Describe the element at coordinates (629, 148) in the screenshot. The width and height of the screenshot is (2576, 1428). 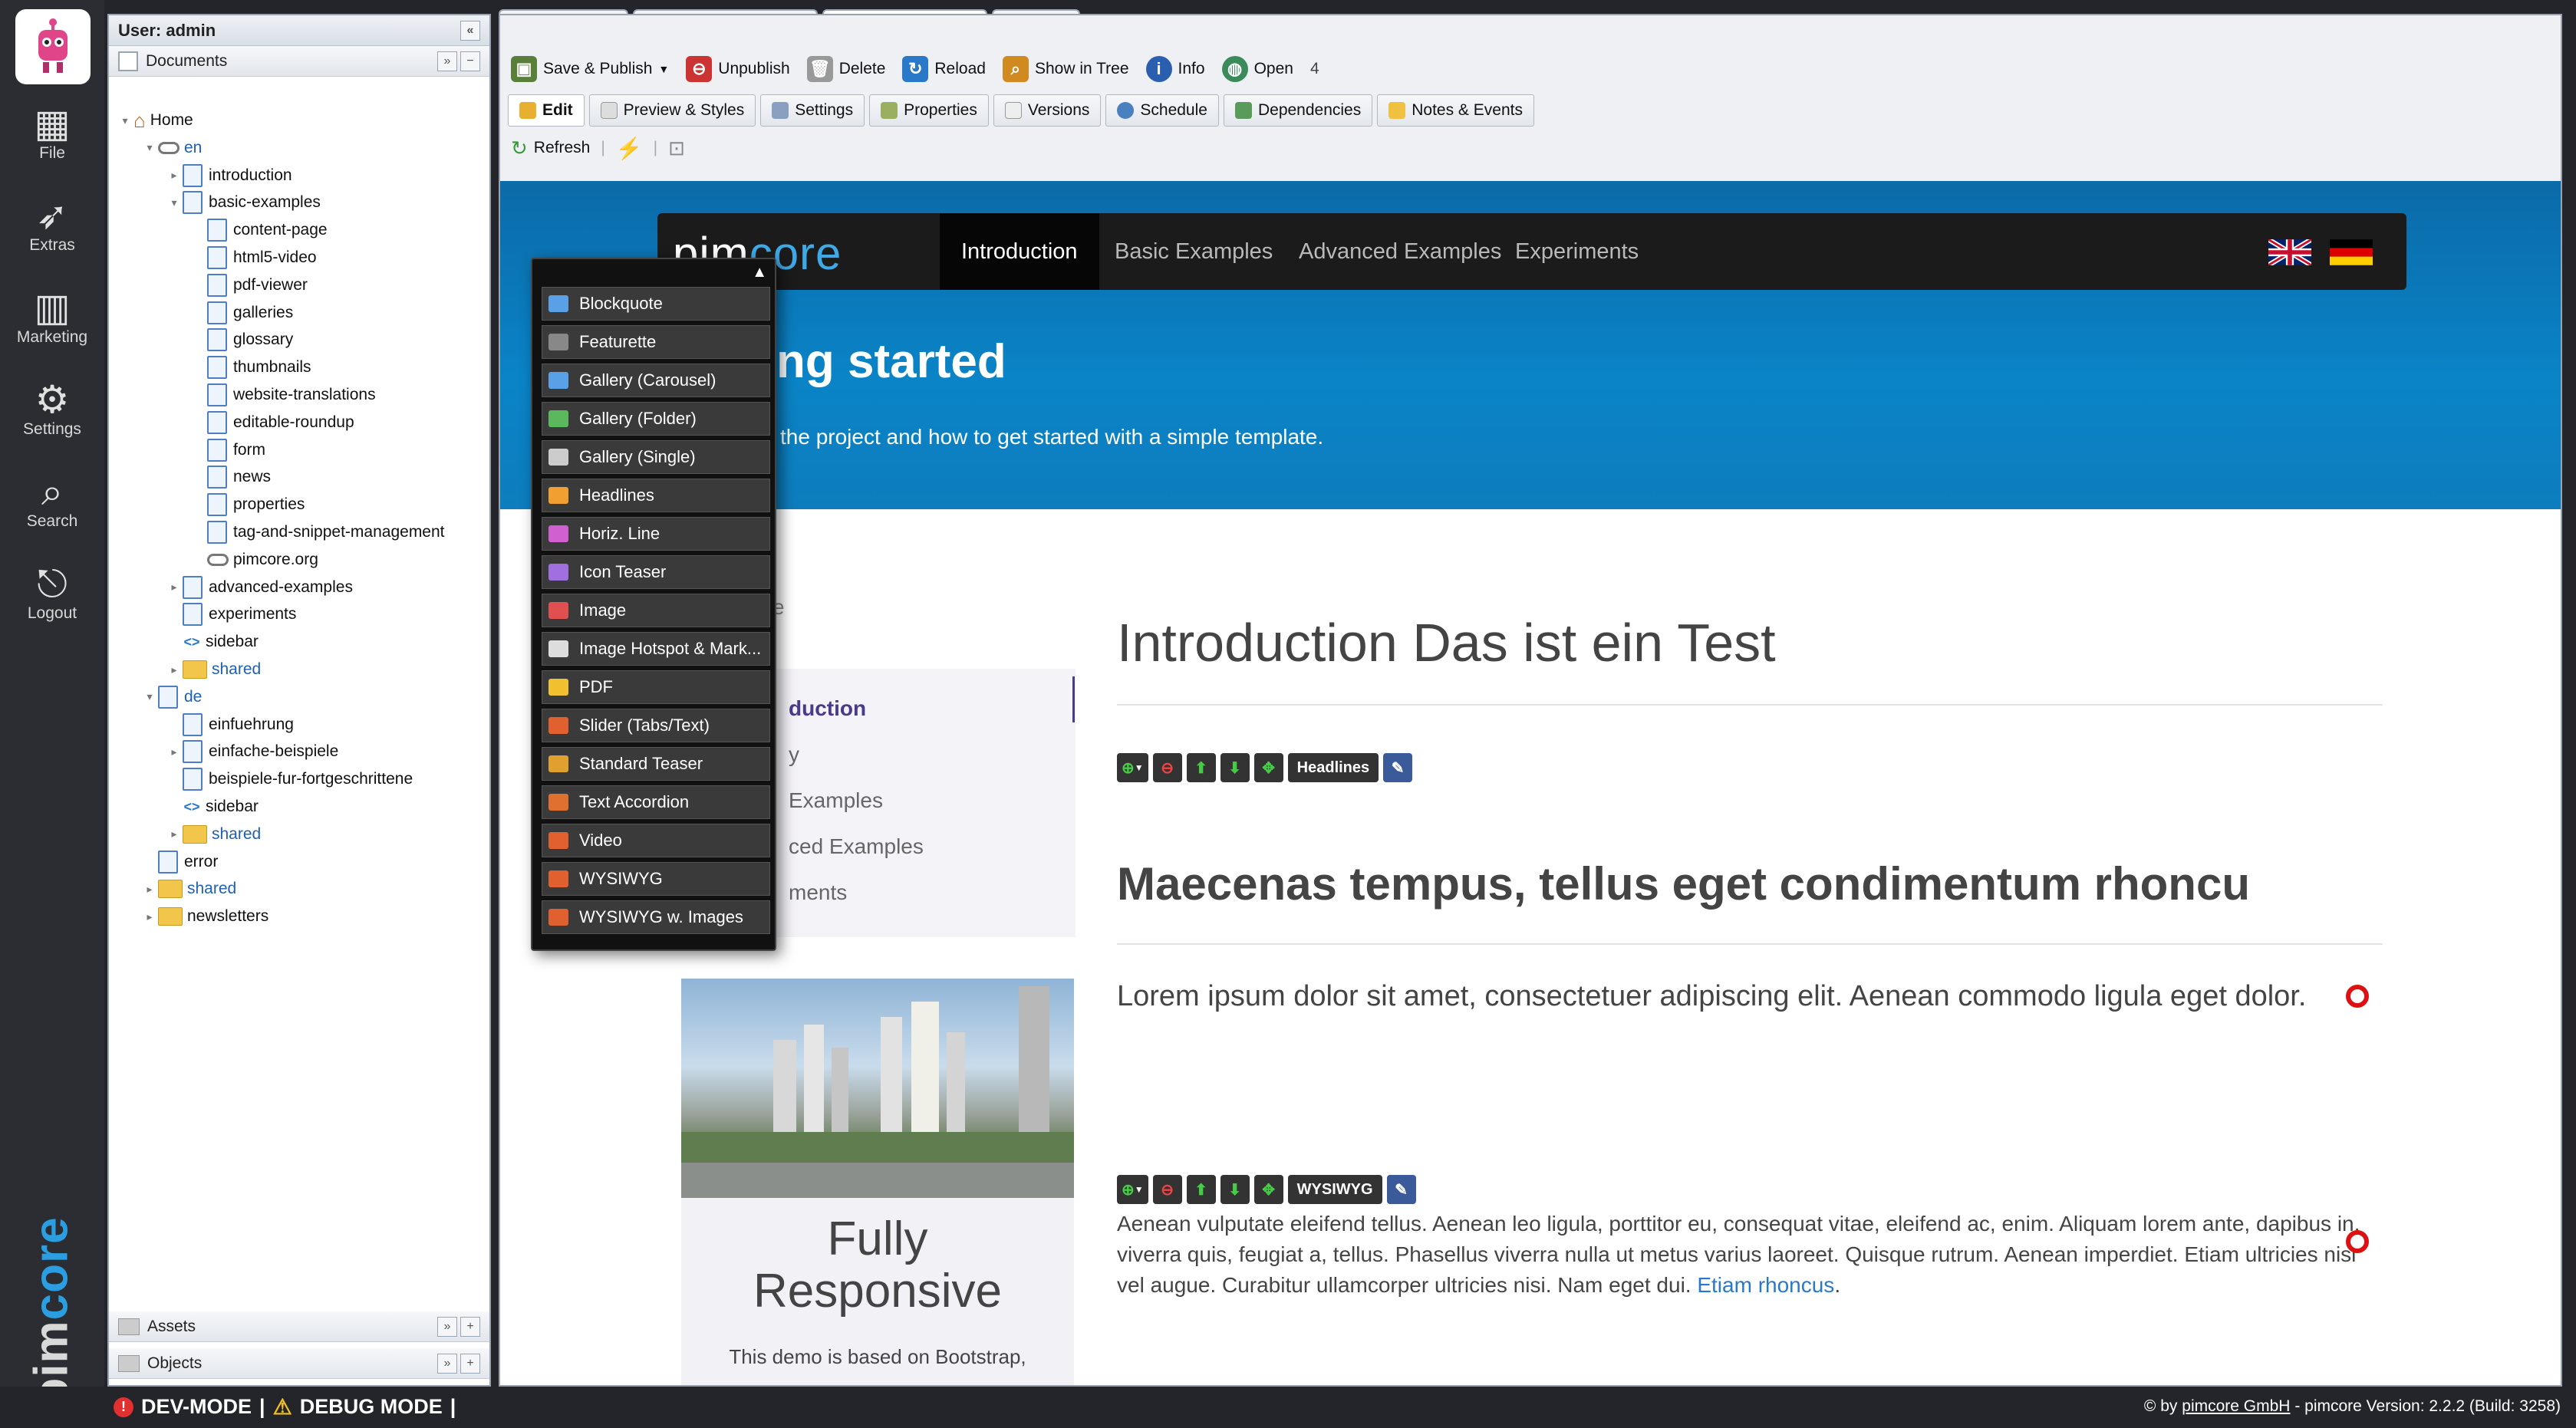
I see `lightning-icon: ⚡` at that location.